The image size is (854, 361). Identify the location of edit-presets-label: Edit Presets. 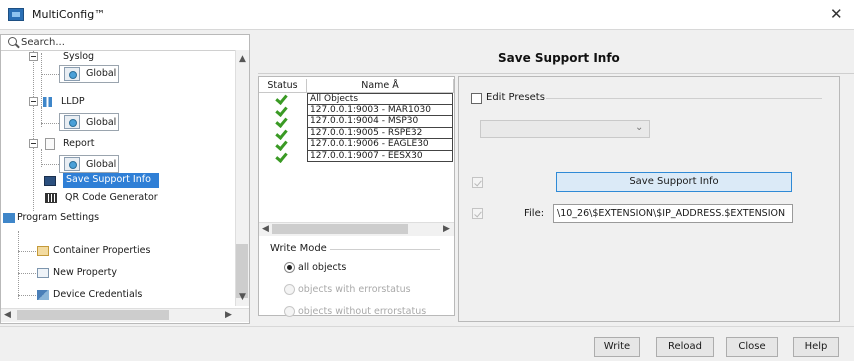
(515, 97).